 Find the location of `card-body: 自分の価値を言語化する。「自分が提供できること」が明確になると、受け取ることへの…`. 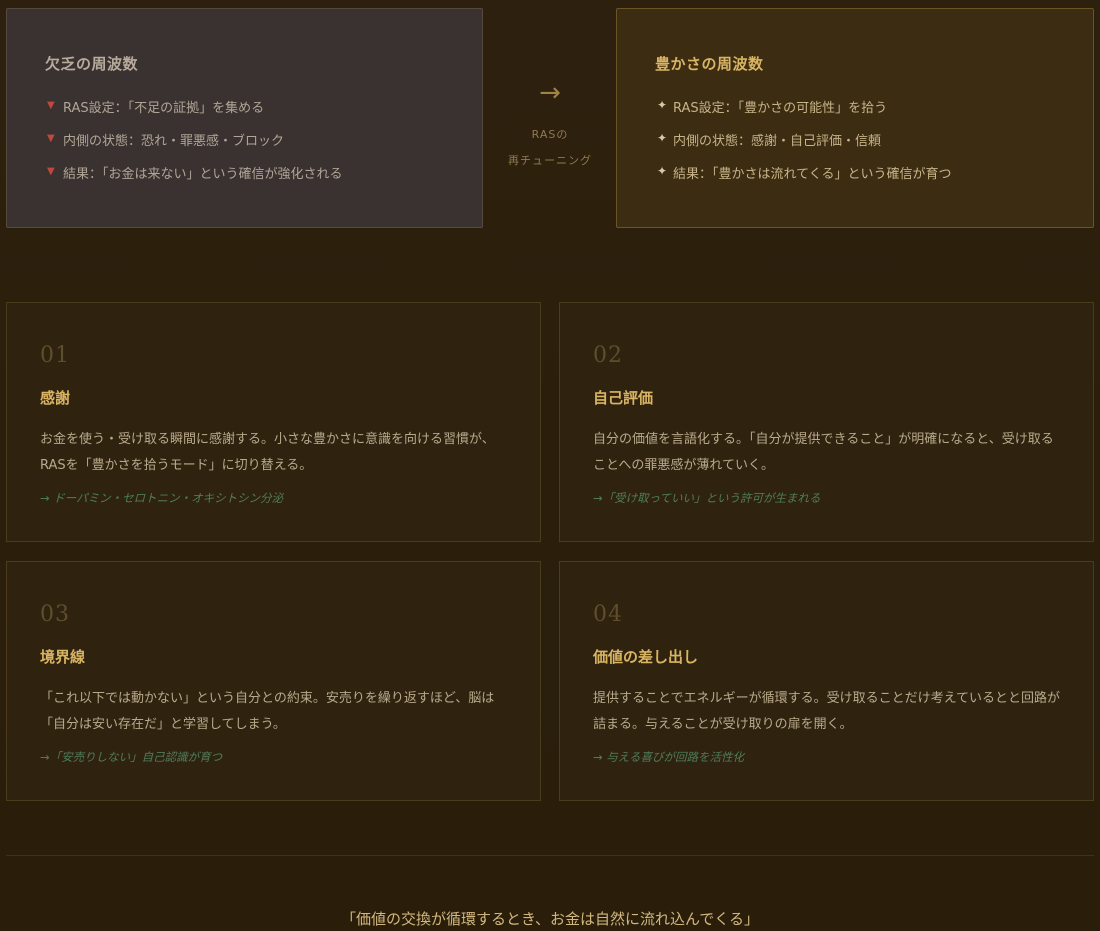

card-body: 自分の価値を言語化する。「自分が提供できること」が明確になると、受け取ることへの… is located at coordinates (823, 452).